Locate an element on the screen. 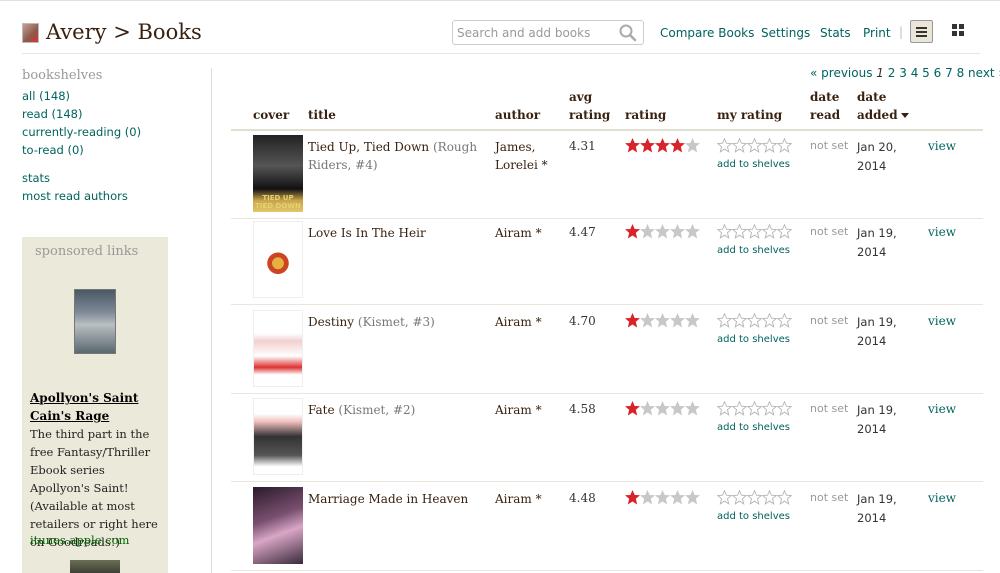 The height and width of the screenshot is (573, 1000). page-link: 5 is located at coordinates (926, 73).